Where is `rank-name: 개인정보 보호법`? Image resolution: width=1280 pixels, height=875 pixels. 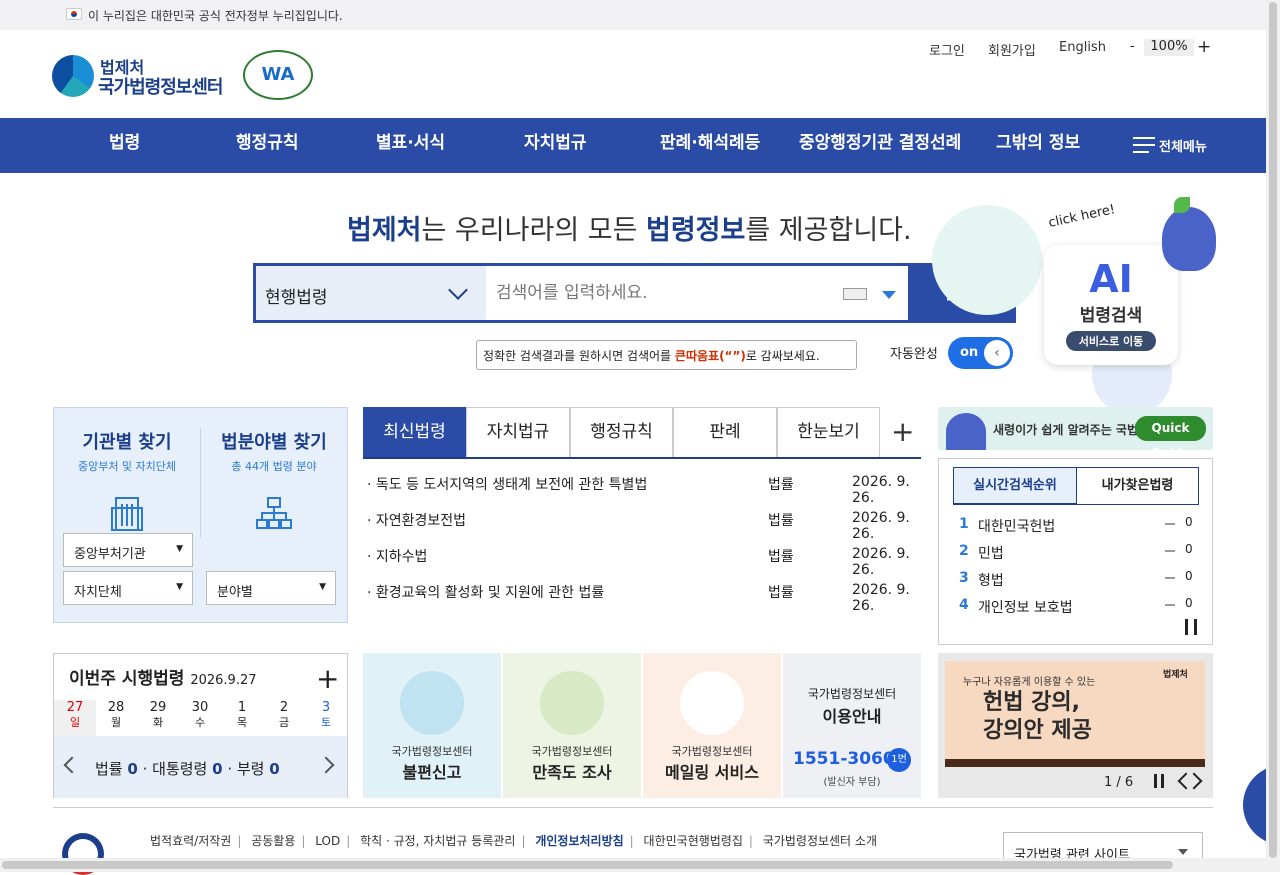 rank-name: 개인정보 보호법 is located at coordinates (1025, 607).